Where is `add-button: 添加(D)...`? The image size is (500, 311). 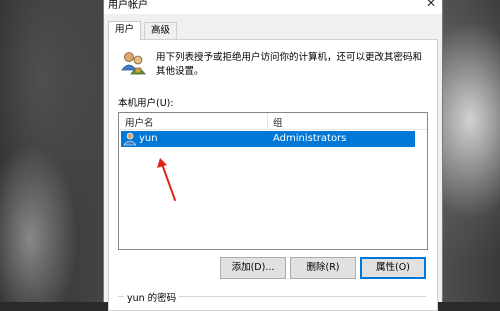
add-button: 添加(D)... is located at coordinates (253, 268).